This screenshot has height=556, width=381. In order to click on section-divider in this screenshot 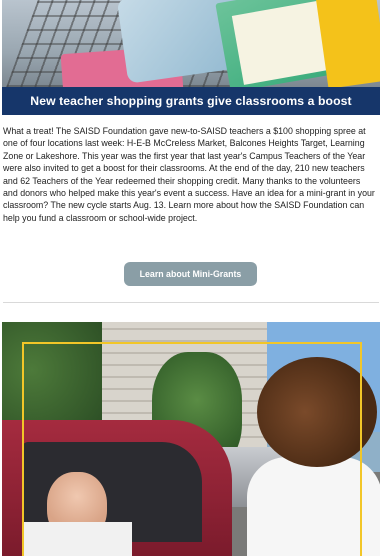, I will do `click(191, 302)`.